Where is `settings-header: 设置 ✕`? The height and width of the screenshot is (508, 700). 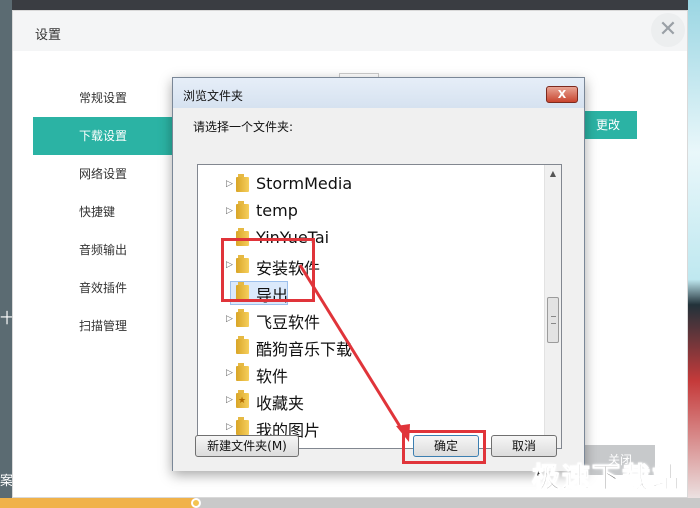 settings-header: 设置 ✕ is located at coordinates (350, 31).